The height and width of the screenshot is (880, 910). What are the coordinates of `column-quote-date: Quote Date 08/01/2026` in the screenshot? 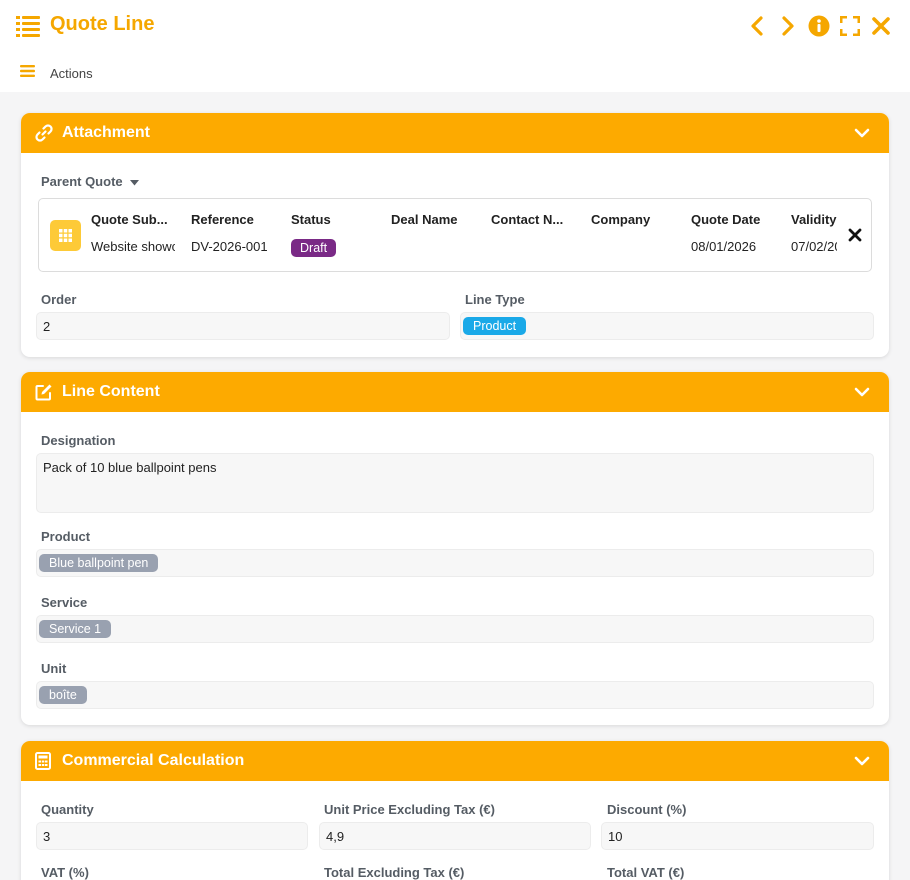 It's located at (737, 235).